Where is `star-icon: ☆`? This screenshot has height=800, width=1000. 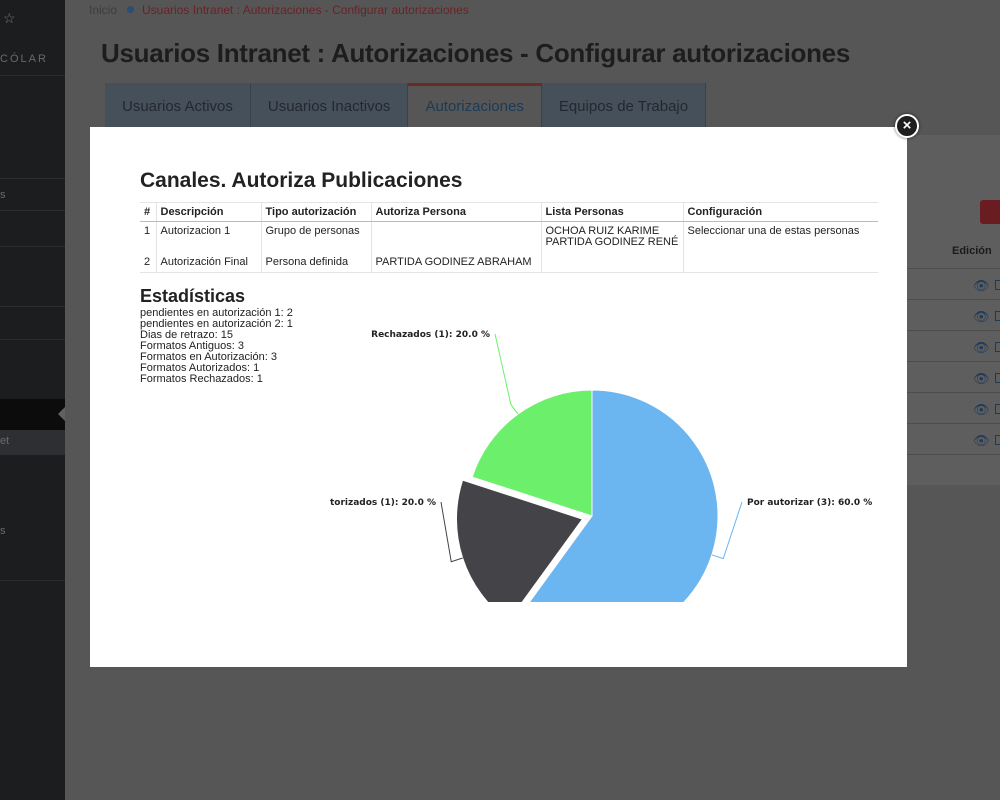 star-icon: ☆ is located at coordinates (9, 18).